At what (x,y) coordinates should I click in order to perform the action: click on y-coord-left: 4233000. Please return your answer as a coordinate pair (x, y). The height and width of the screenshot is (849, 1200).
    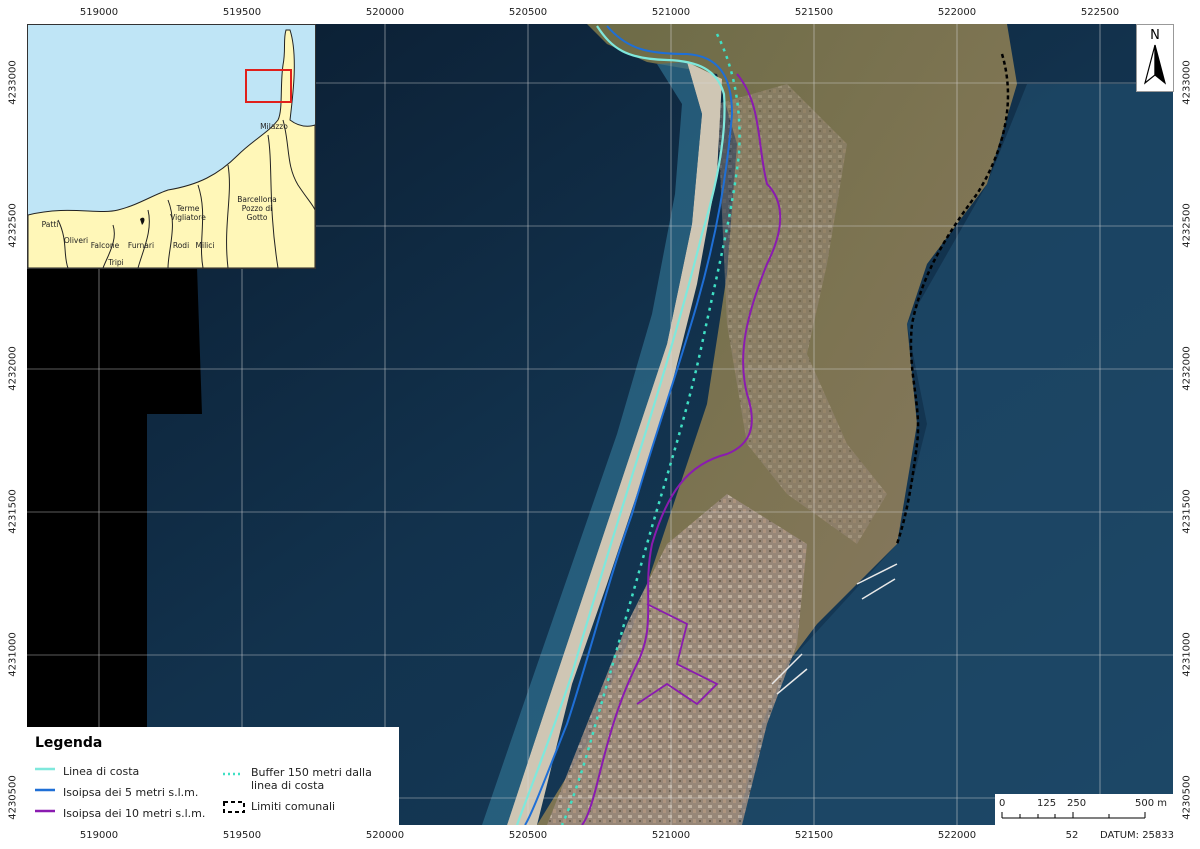
    Looking at the image, I should click on (13, 82).